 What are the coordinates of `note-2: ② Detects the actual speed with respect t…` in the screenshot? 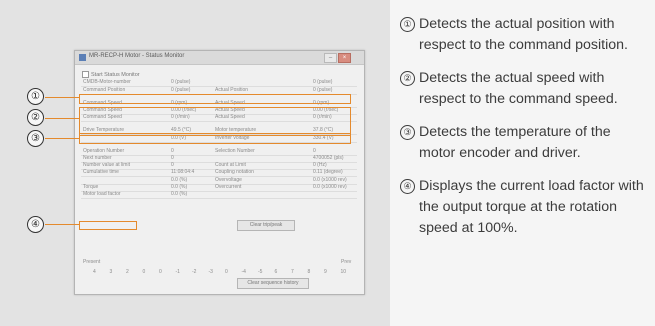 It's located at (522, 89).